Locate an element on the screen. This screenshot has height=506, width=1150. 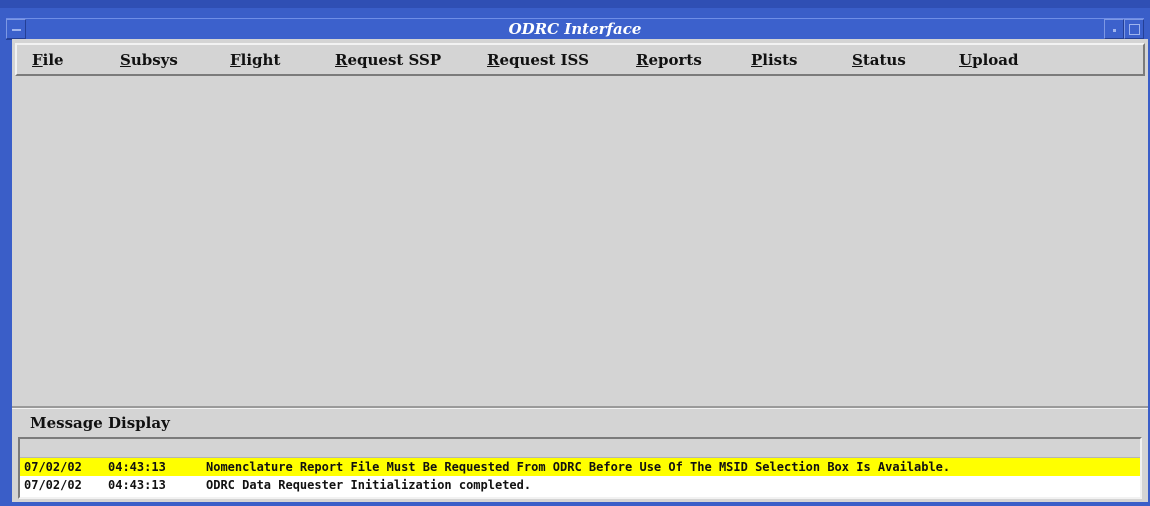
maximize-icon is located at coordinates (1134, 29).